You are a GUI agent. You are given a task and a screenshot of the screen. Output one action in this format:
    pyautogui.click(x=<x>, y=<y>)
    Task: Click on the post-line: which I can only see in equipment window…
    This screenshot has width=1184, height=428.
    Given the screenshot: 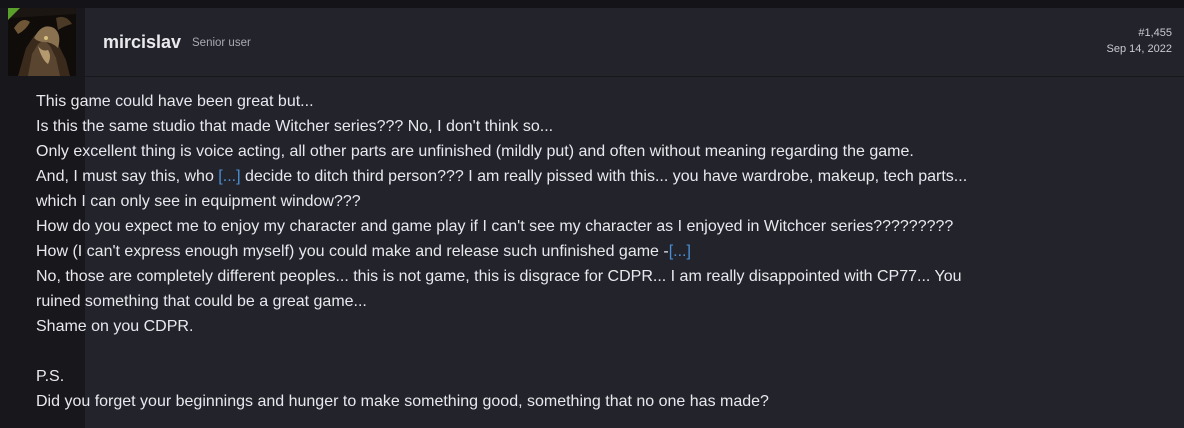 What is the action you would take?
    pyautogui.click(x=198, y=201)
    